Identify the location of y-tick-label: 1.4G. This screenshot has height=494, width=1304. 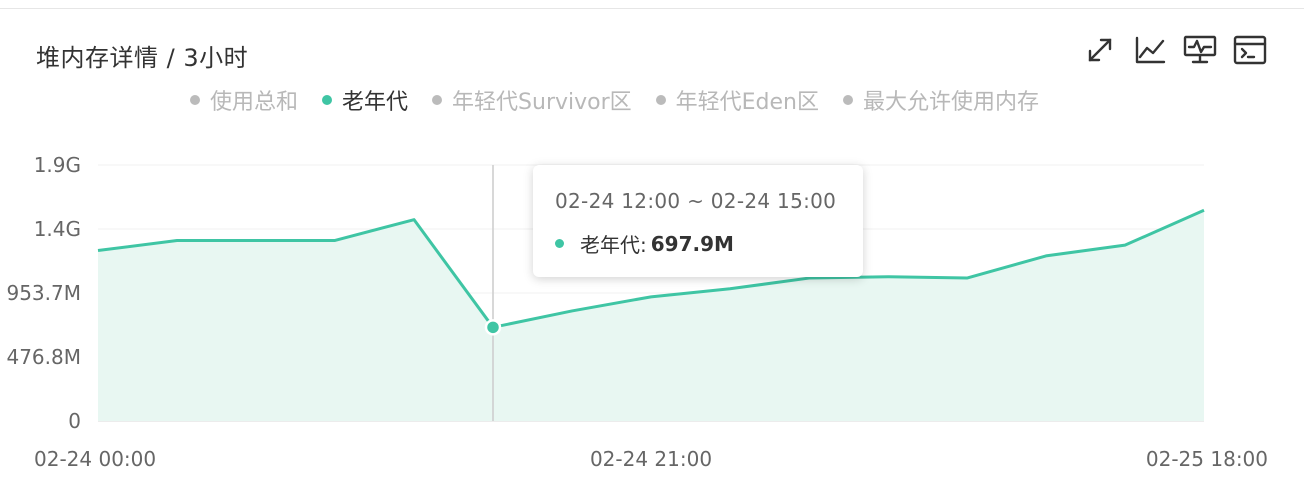
(57, 229).